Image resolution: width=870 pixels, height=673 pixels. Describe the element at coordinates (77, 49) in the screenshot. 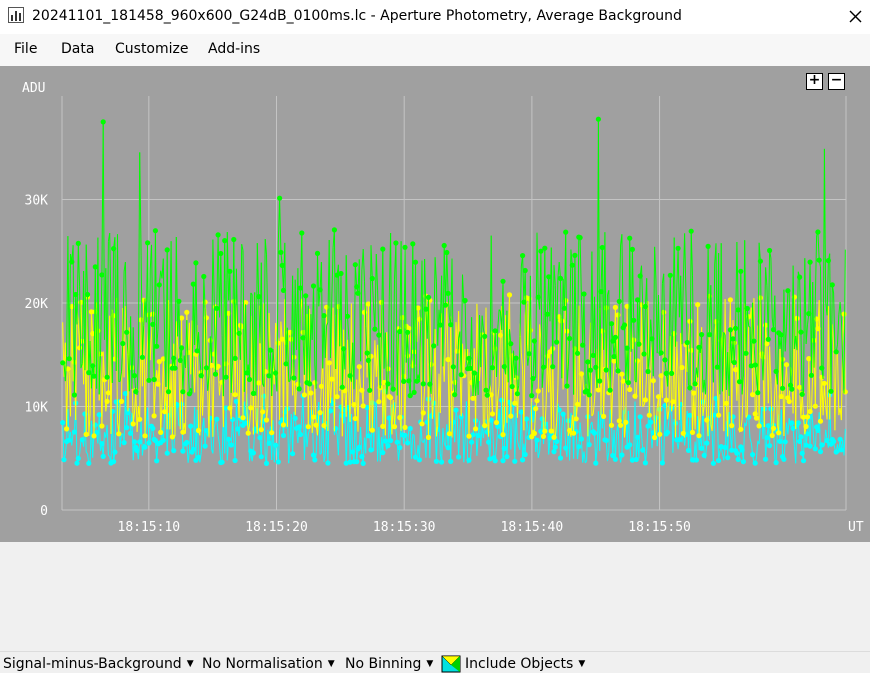

I see `menu-data: Data` at that location.